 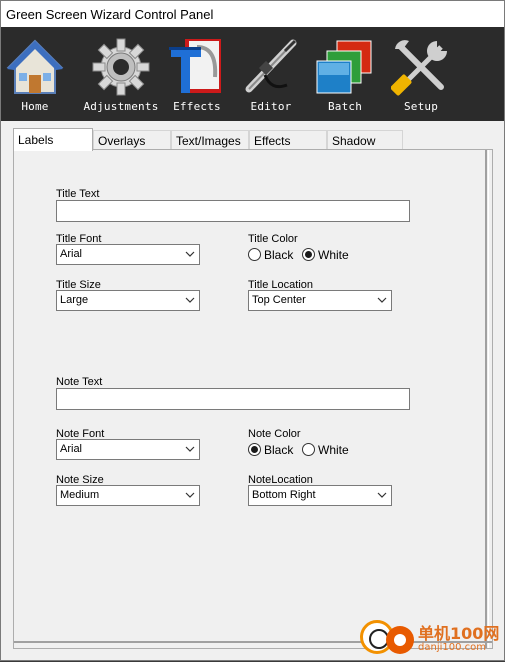 I want to click on toolbar-setup-button: Setup, so click(x=421, y=74).